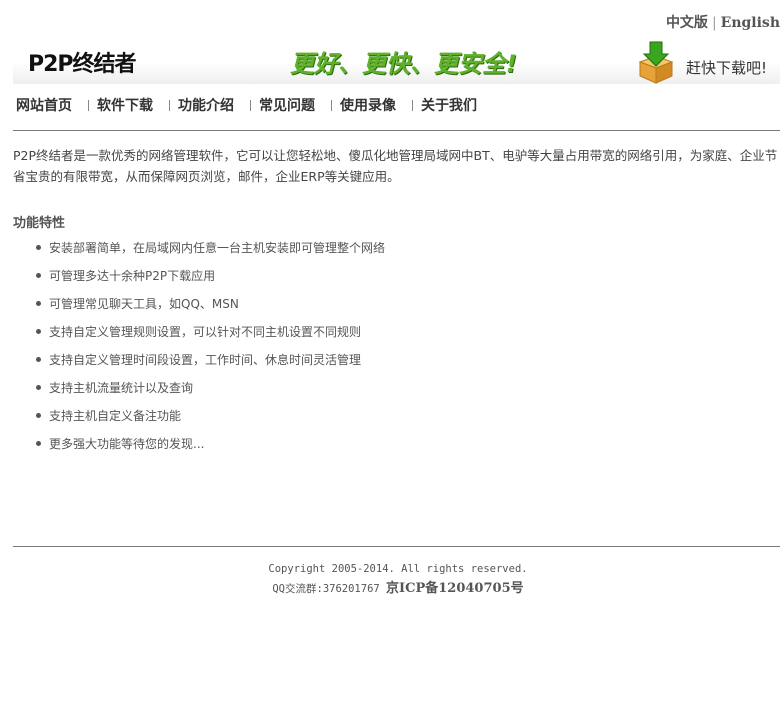 The height and width of the screenshot is (709, 780). What do you see at coordinates (206, 106) in the screenshot?
I see `nav-features: 功能介绍` at bounding box center [206, 106].